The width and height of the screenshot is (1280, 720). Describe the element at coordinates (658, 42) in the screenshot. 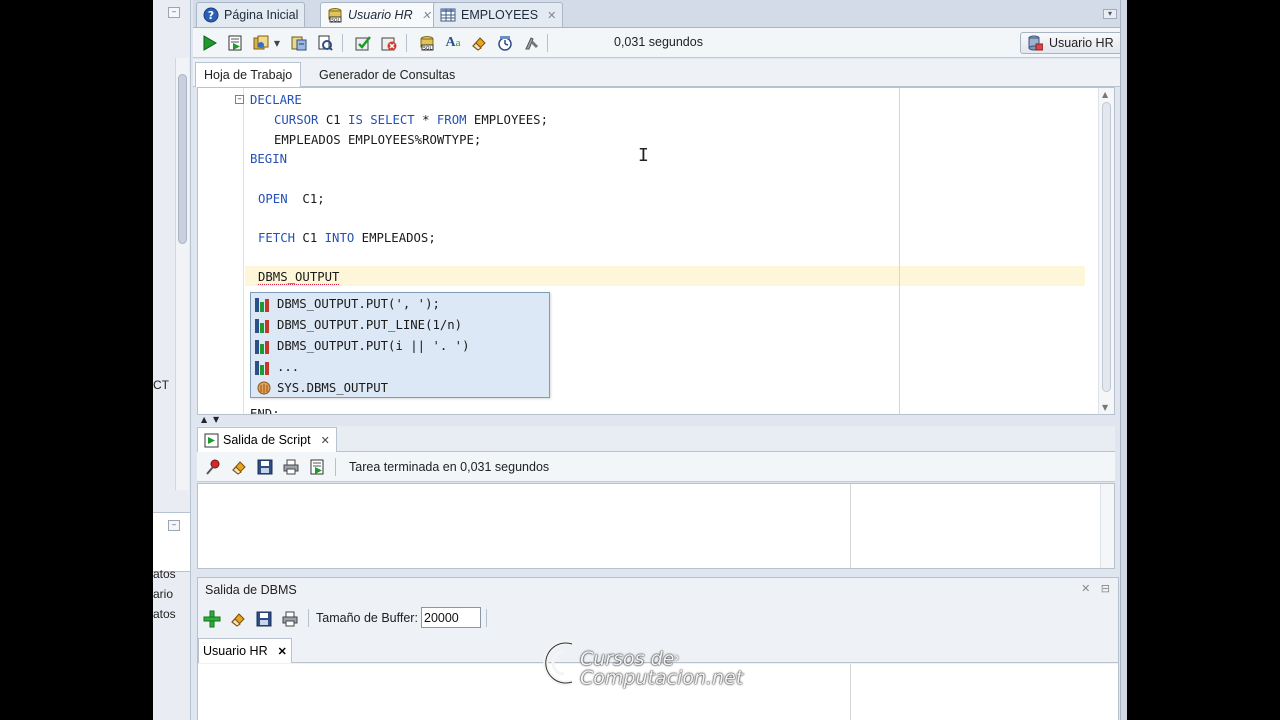

I see `elapsed-time-label: 0,031 segundos` at that location.